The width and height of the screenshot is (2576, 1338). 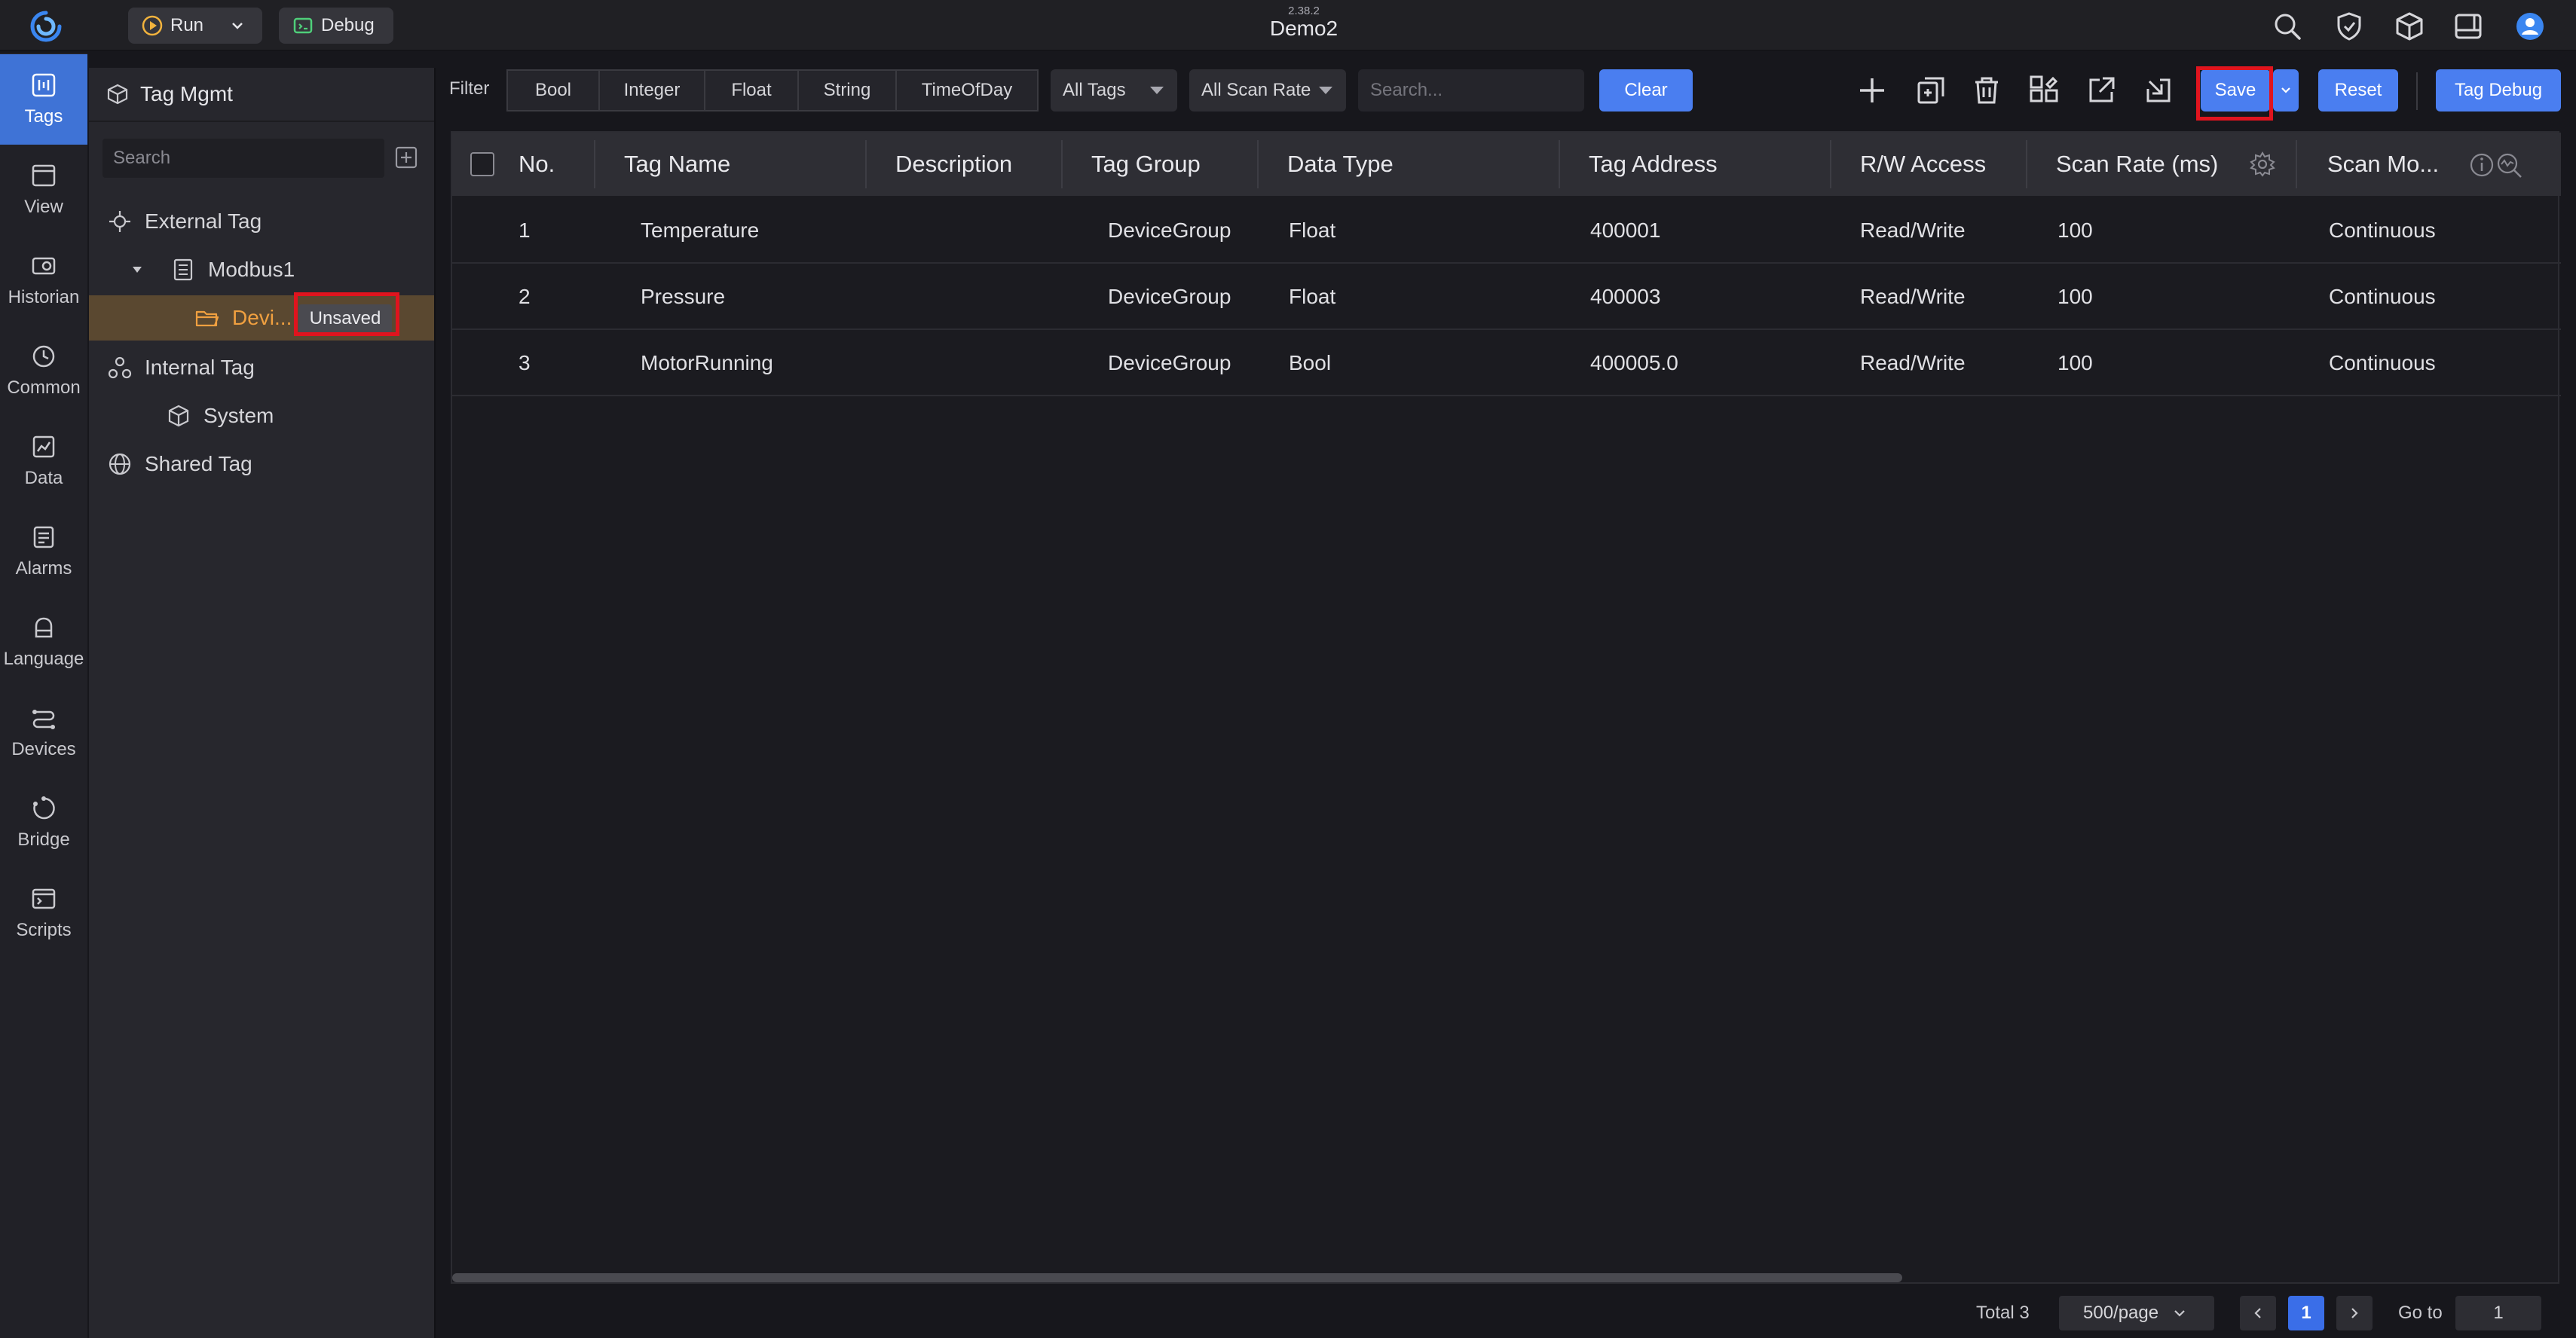 I want to click on select-all-checkbox, so click(x=482, y=164).